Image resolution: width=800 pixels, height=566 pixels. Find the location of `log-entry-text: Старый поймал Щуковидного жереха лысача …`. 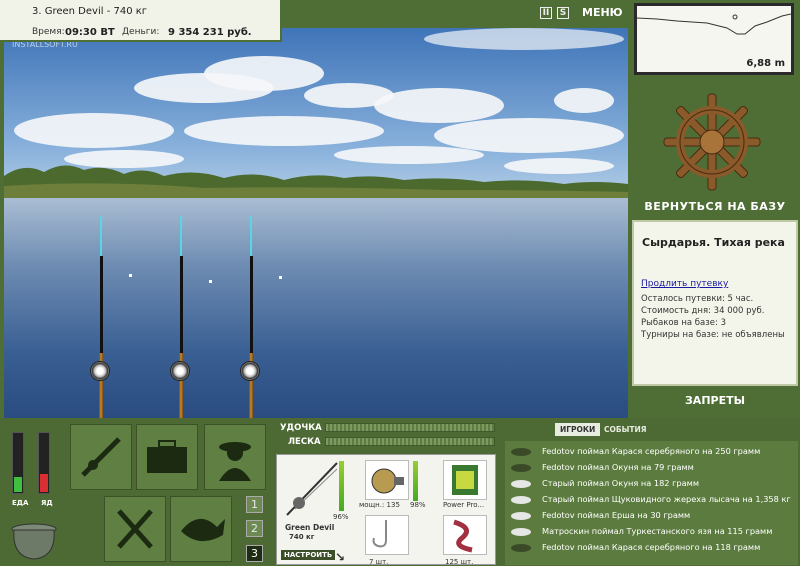

log-entry-text: Старый поймал Щуковидного жереха лысача … is located at coordinates (666, 499).